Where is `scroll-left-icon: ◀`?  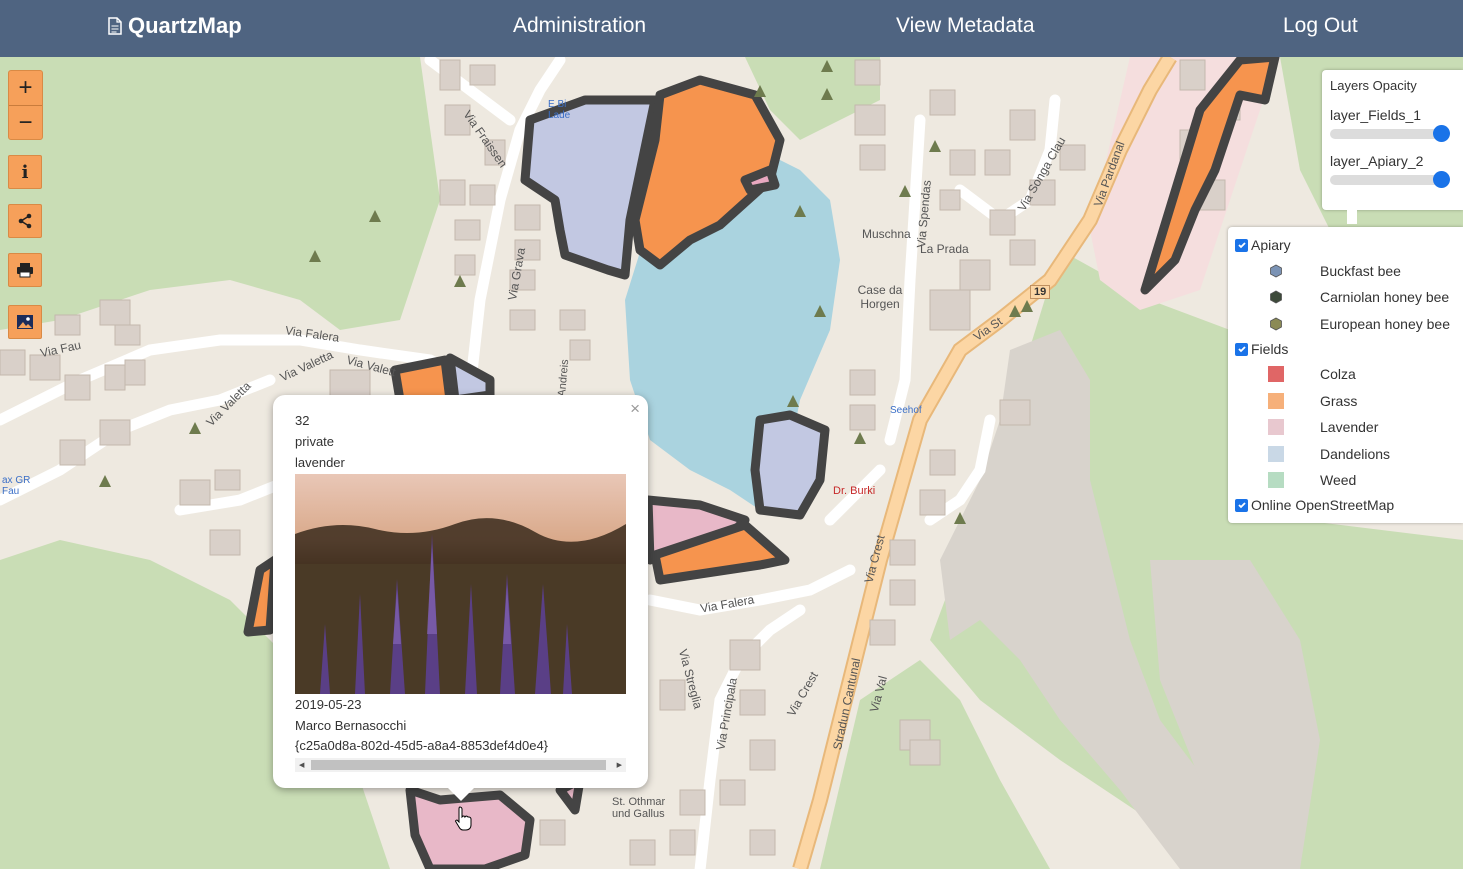
scroll-left-icon: ◀ is located at coordinates (301, 765).